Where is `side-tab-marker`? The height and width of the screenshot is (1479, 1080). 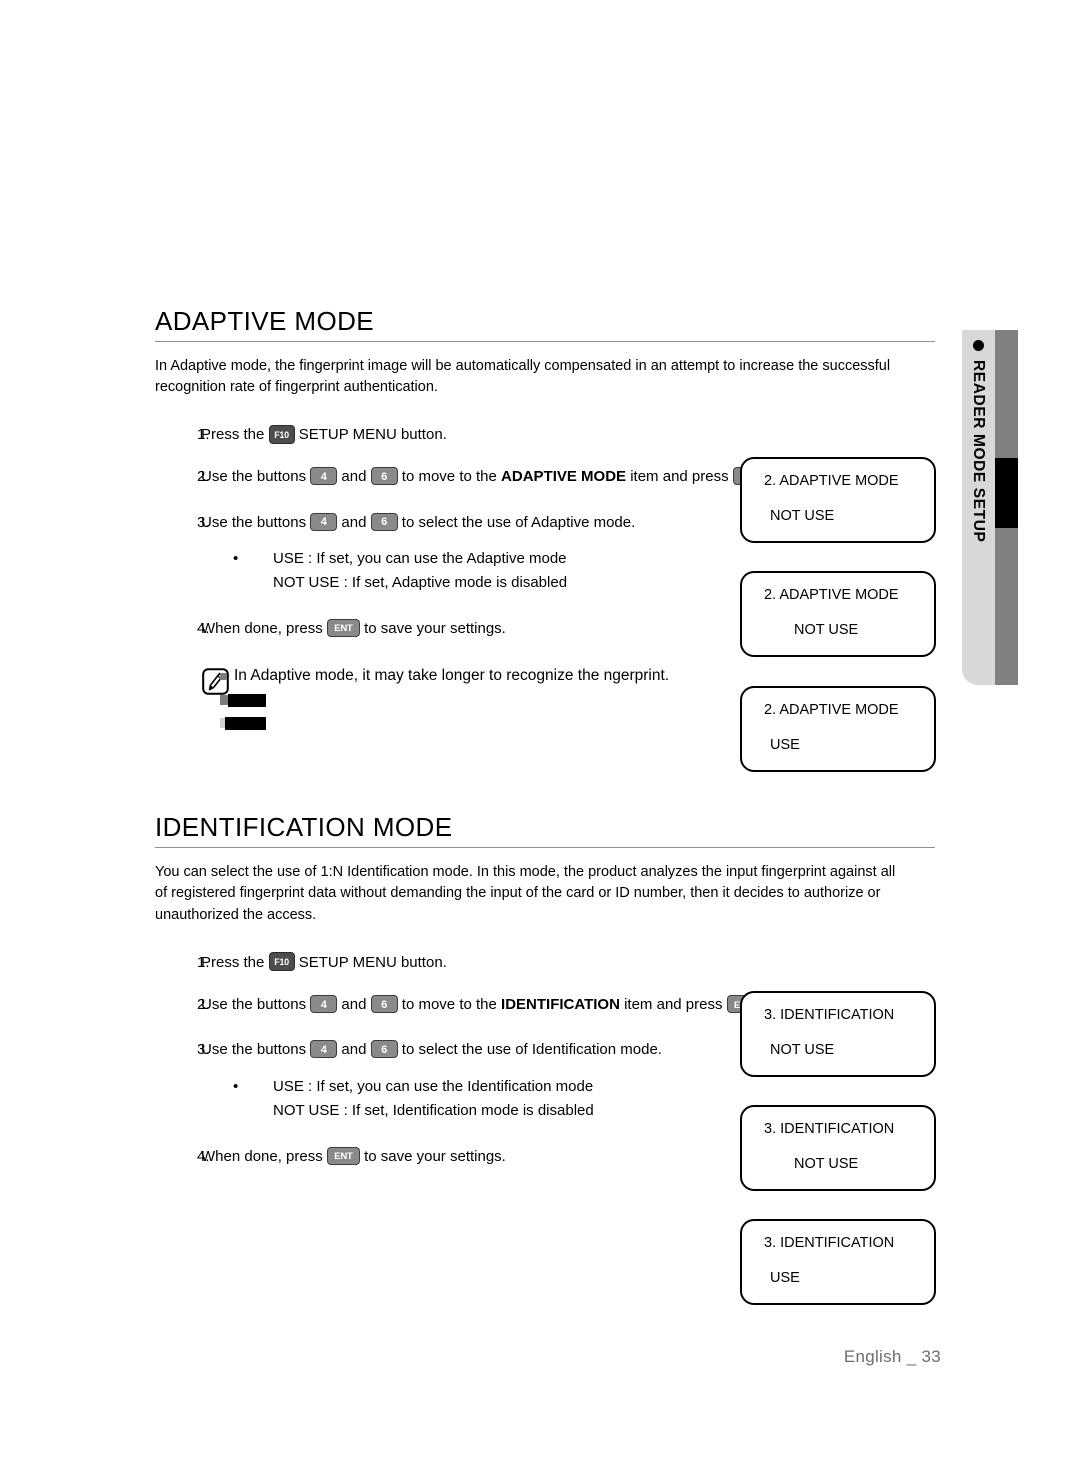 side-tab-marker is located at coordinates (1006, 493).